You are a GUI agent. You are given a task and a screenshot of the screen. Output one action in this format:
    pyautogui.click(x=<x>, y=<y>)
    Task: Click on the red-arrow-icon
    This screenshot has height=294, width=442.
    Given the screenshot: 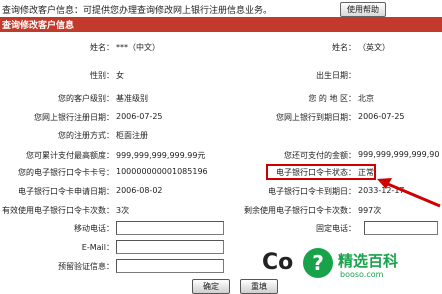 What is the action you would take?
    pyautogui.click(x=409, y=193)
    